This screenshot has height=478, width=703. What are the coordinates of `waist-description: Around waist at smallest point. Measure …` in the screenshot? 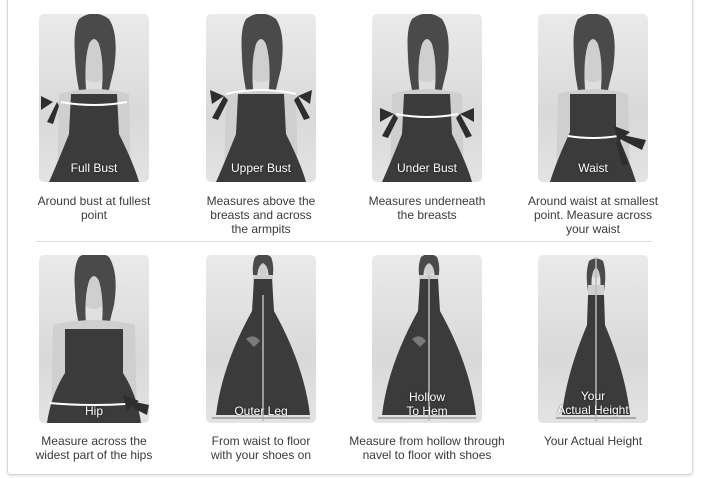 It's located at (593, 215).